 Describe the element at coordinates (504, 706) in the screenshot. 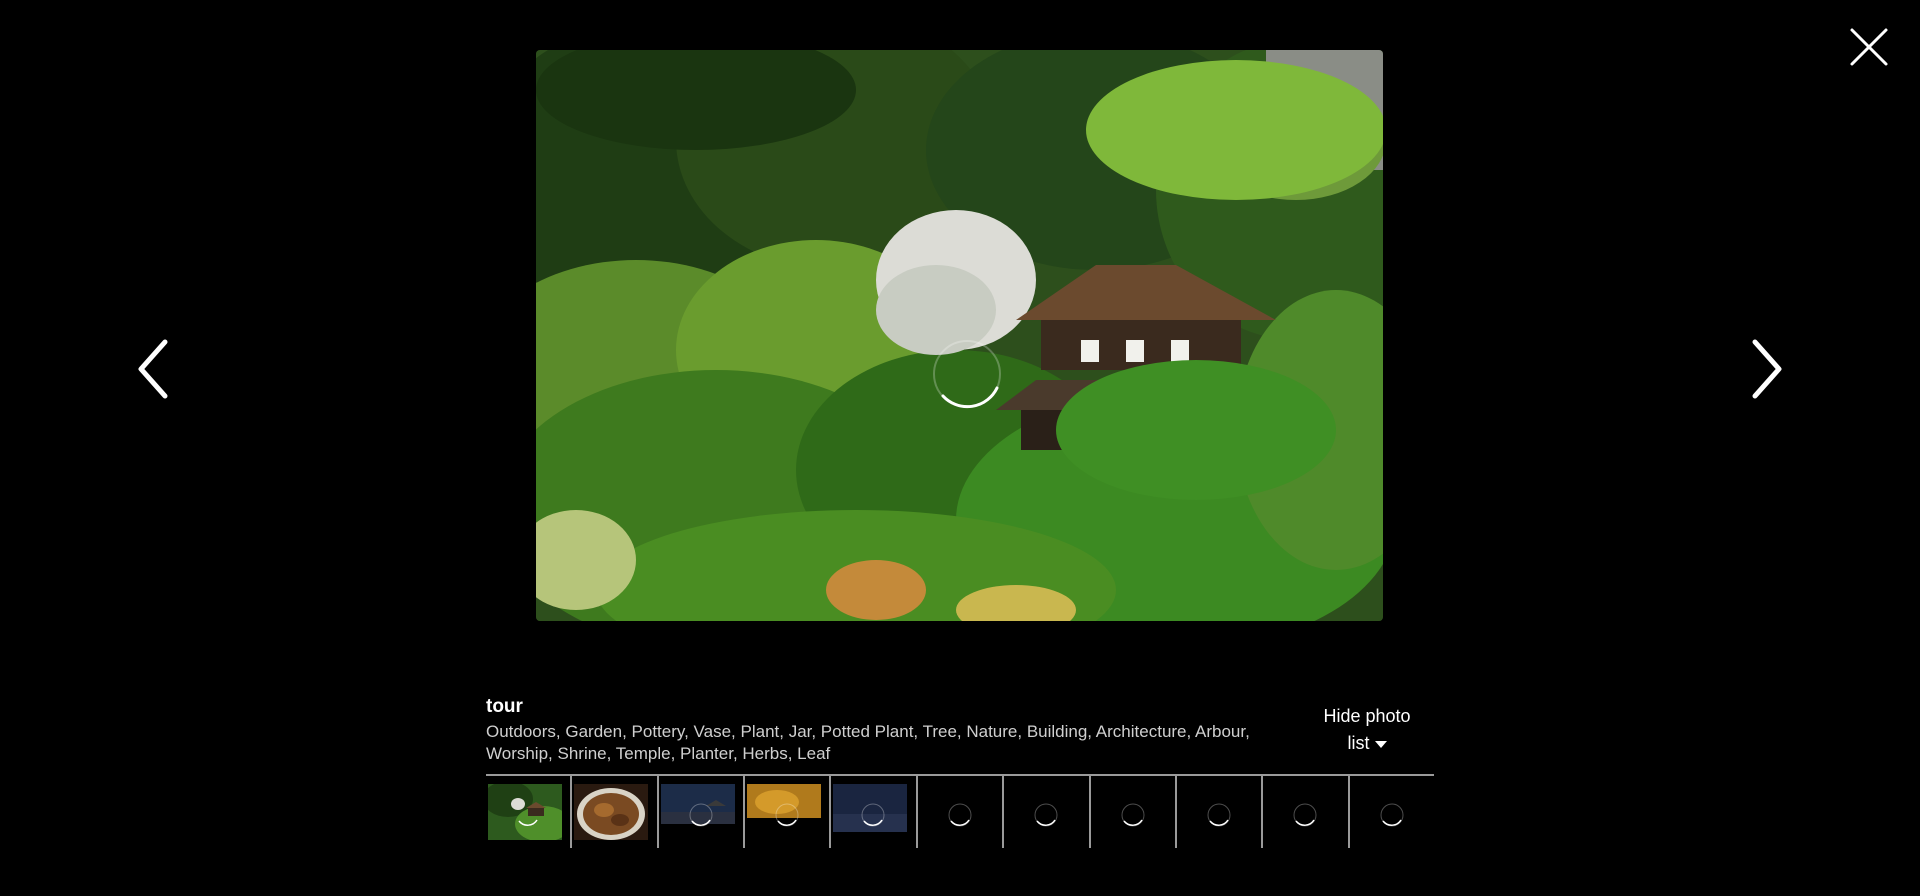

I see `photo-title: tour` at that location.